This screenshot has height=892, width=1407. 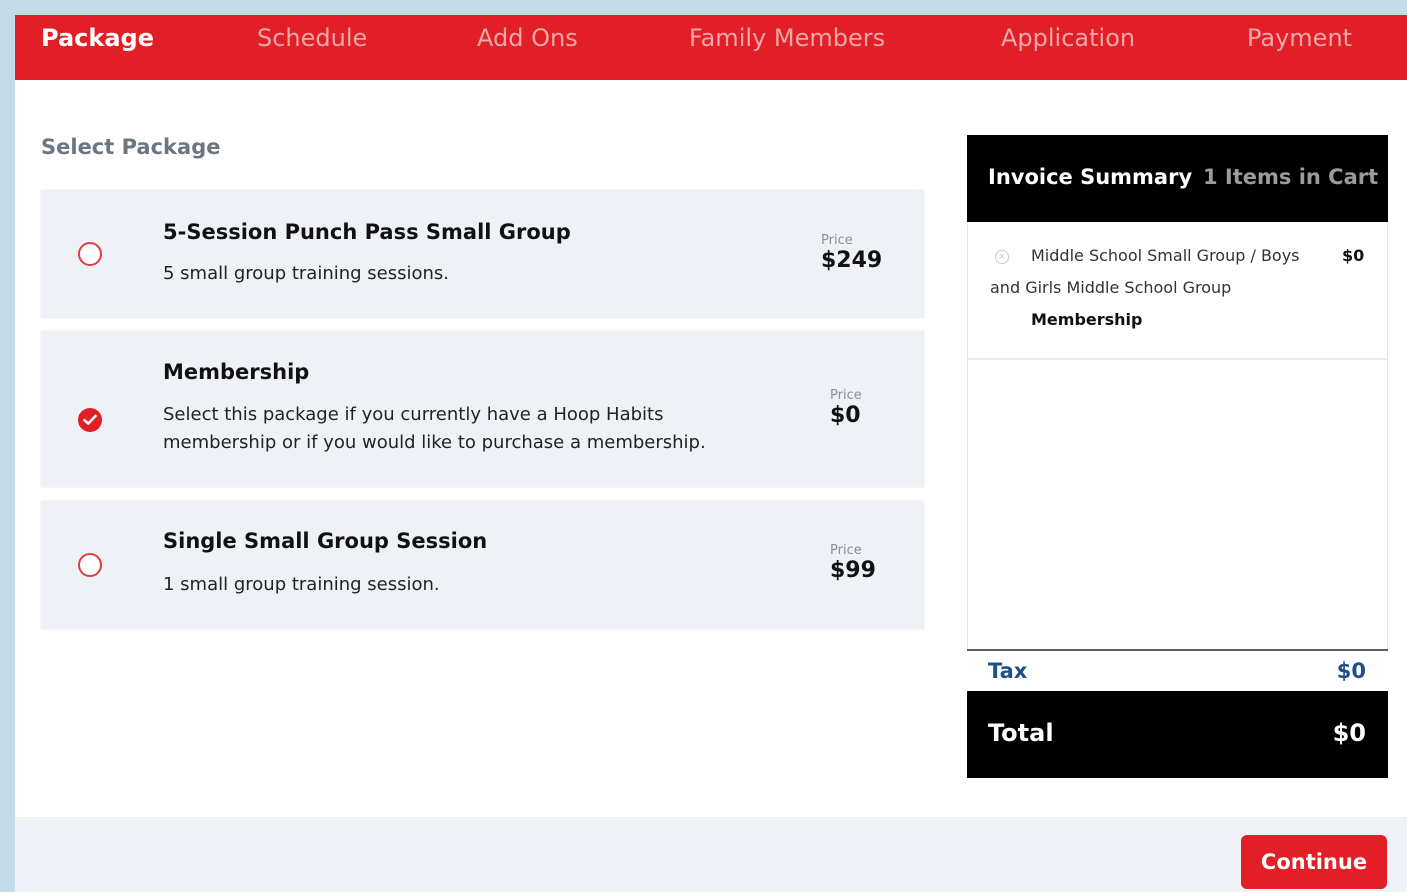 What do you see at coordinates (312, 47) in the screenshot?
I see `tab-schedule: Schedule` at bounding box center [312, 47].